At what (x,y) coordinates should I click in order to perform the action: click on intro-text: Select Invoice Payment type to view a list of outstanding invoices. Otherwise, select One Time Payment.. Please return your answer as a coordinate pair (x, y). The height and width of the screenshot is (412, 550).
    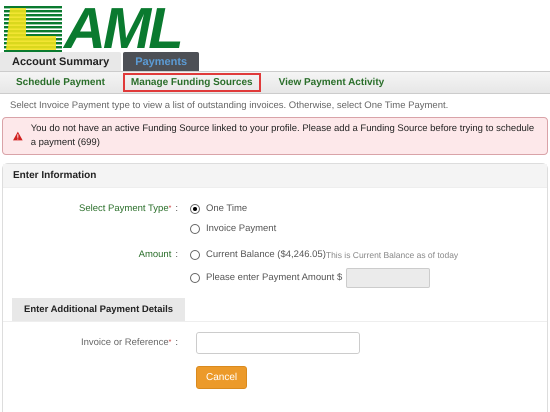
    Looking at the image, I should click on (230, 105).